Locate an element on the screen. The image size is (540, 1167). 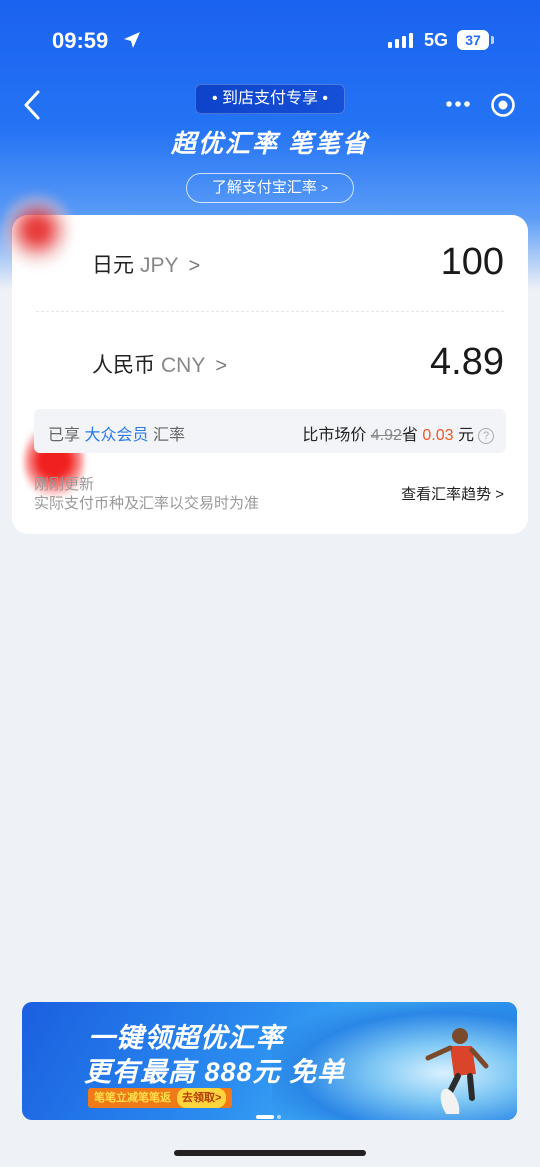
rate-disclaimer: 实际支付币种及汇率以交易时为准 is located at coordinates (147, 503).